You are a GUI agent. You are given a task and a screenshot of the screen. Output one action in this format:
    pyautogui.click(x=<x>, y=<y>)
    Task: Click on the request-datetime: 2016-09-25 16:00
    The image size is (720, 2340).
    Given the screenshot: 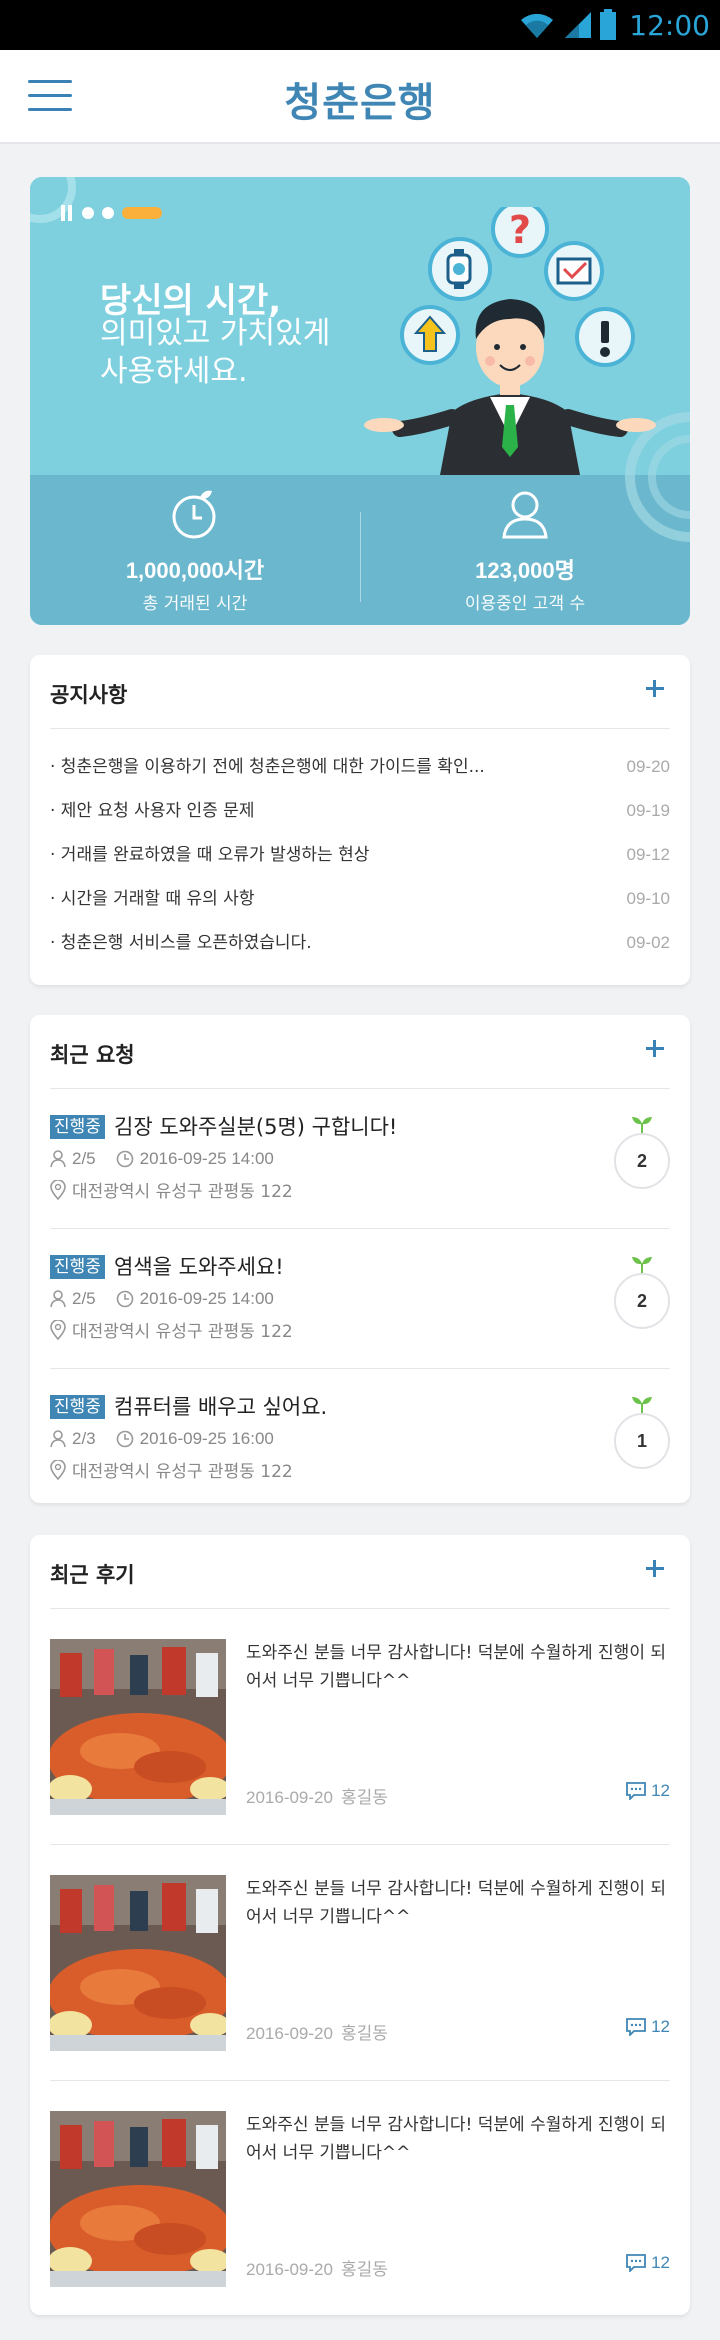 What is the action you would take?
    pyautogui.click(x=206, y=1438)
    